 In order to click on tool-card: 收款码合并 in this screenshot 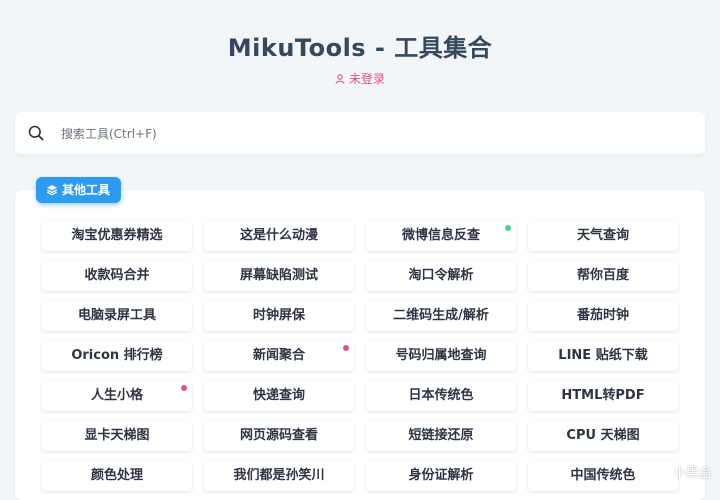, I will do `click(117, 276)`.